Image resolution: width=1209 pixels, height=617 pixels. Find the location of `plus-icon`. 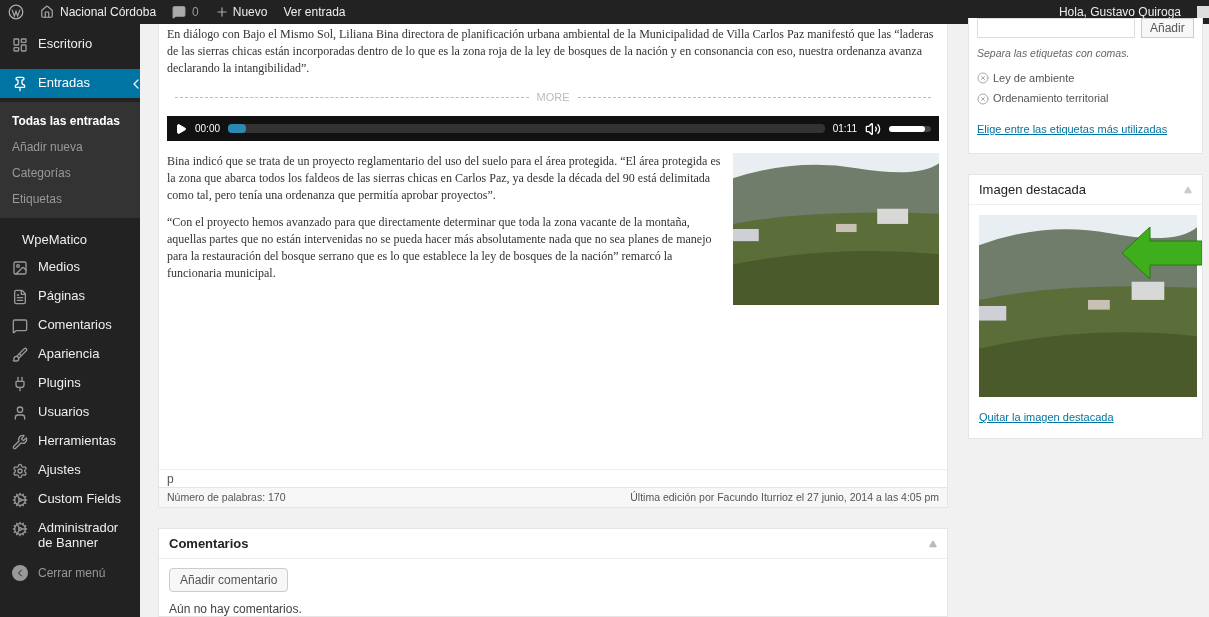

plus-icon is located at coordinates (221, 12).